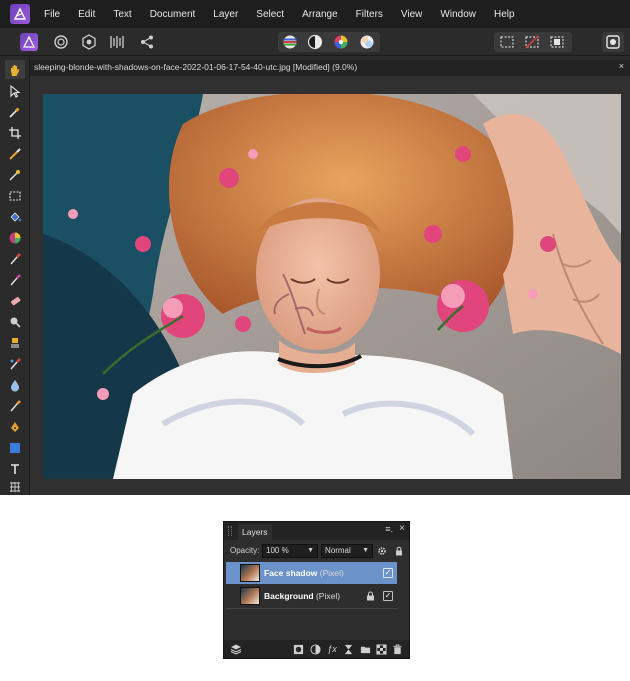 This screenshot has height=681, width=630. I want to click on selection-brush-tool-icon, so click(15, 153).